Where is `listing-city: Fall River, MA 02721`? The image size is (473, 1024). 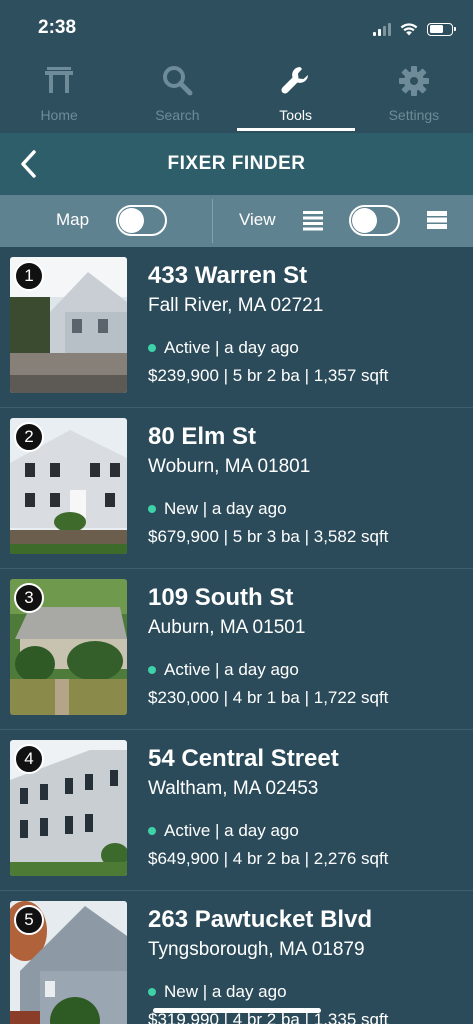
listing-city: Fall River, MA 02721 is located at coordinates (236, 305).